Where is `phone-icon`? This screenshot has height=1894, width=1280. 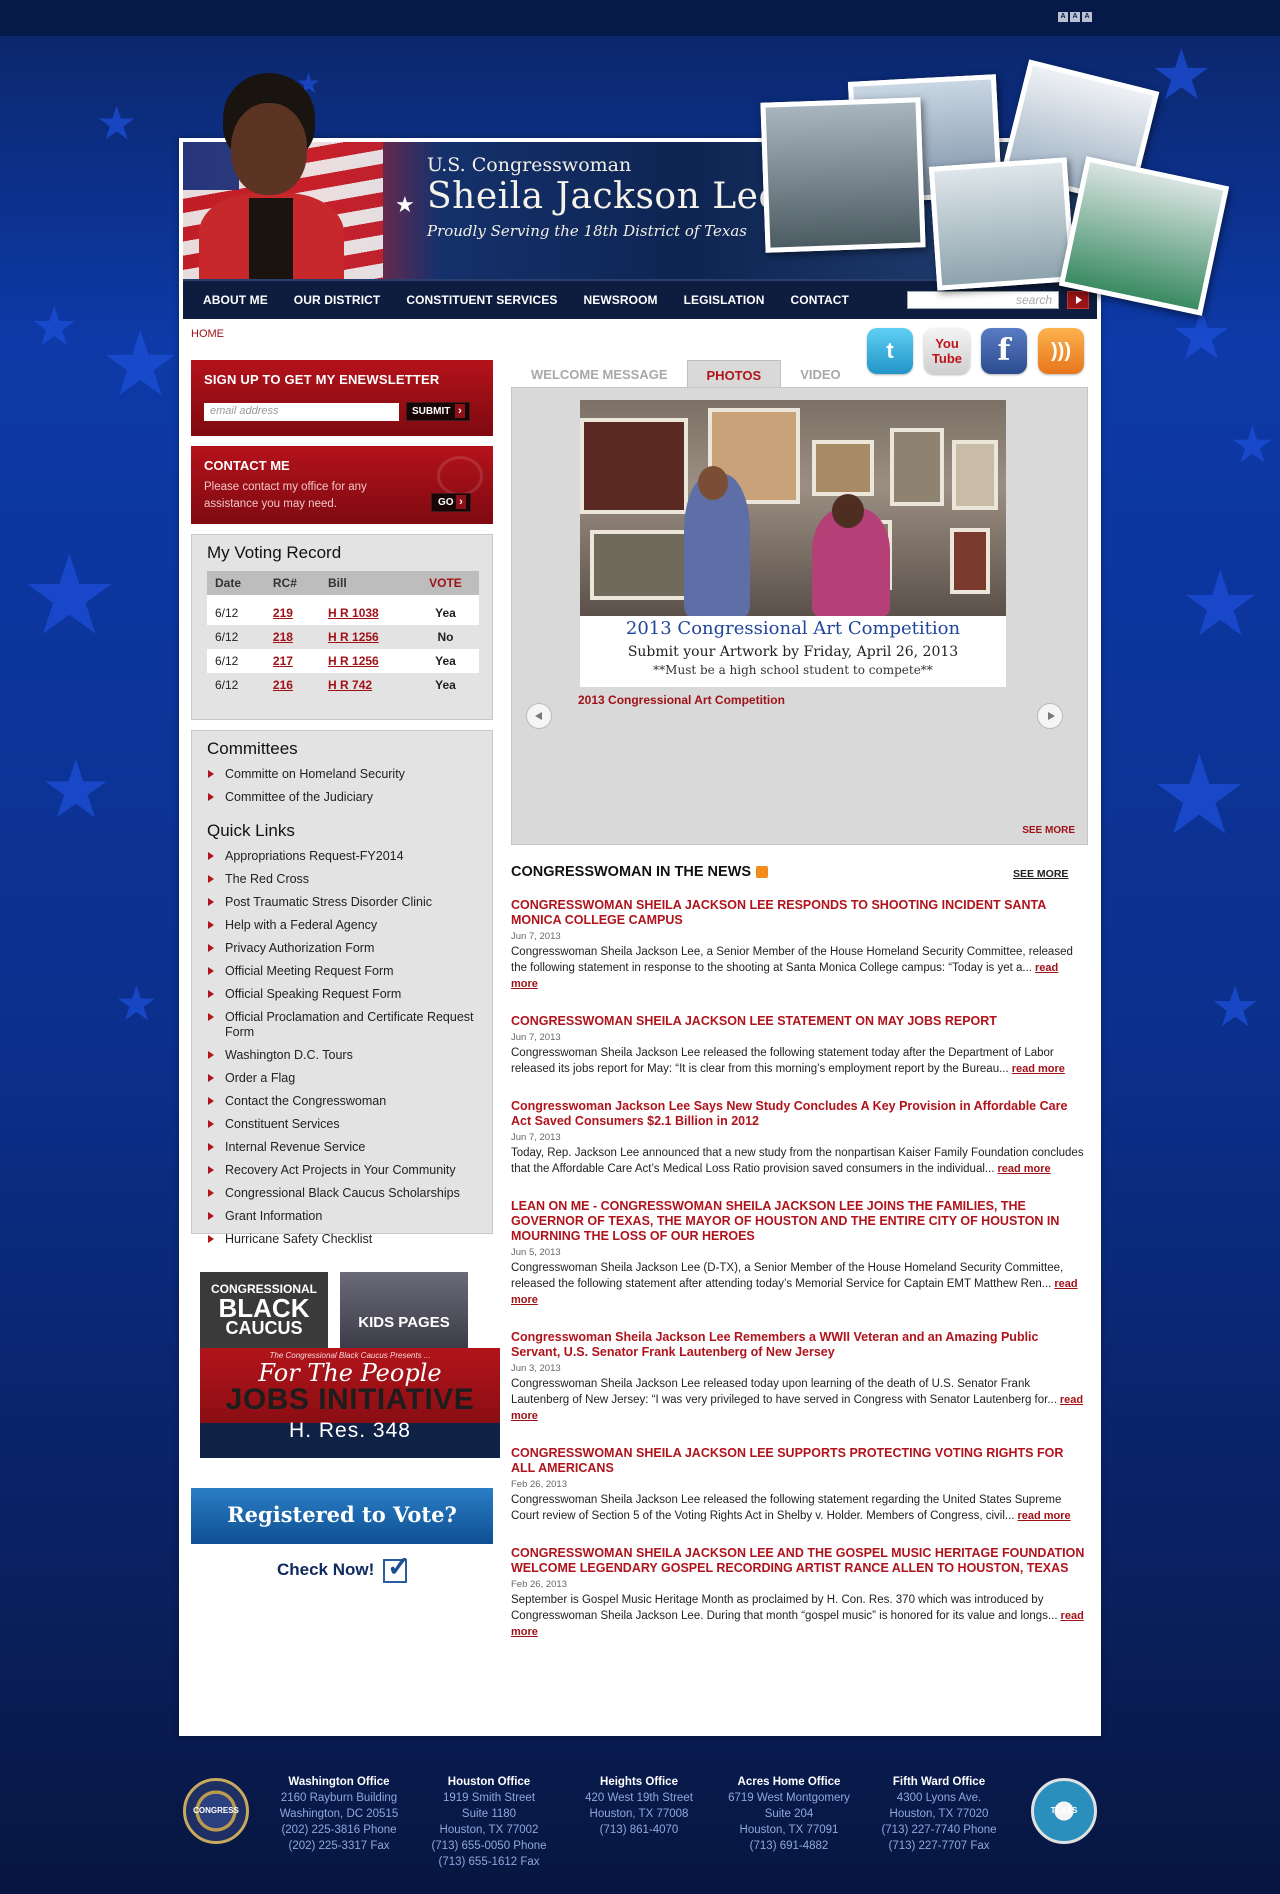
phone-icon is located at coordinates (460, 476).